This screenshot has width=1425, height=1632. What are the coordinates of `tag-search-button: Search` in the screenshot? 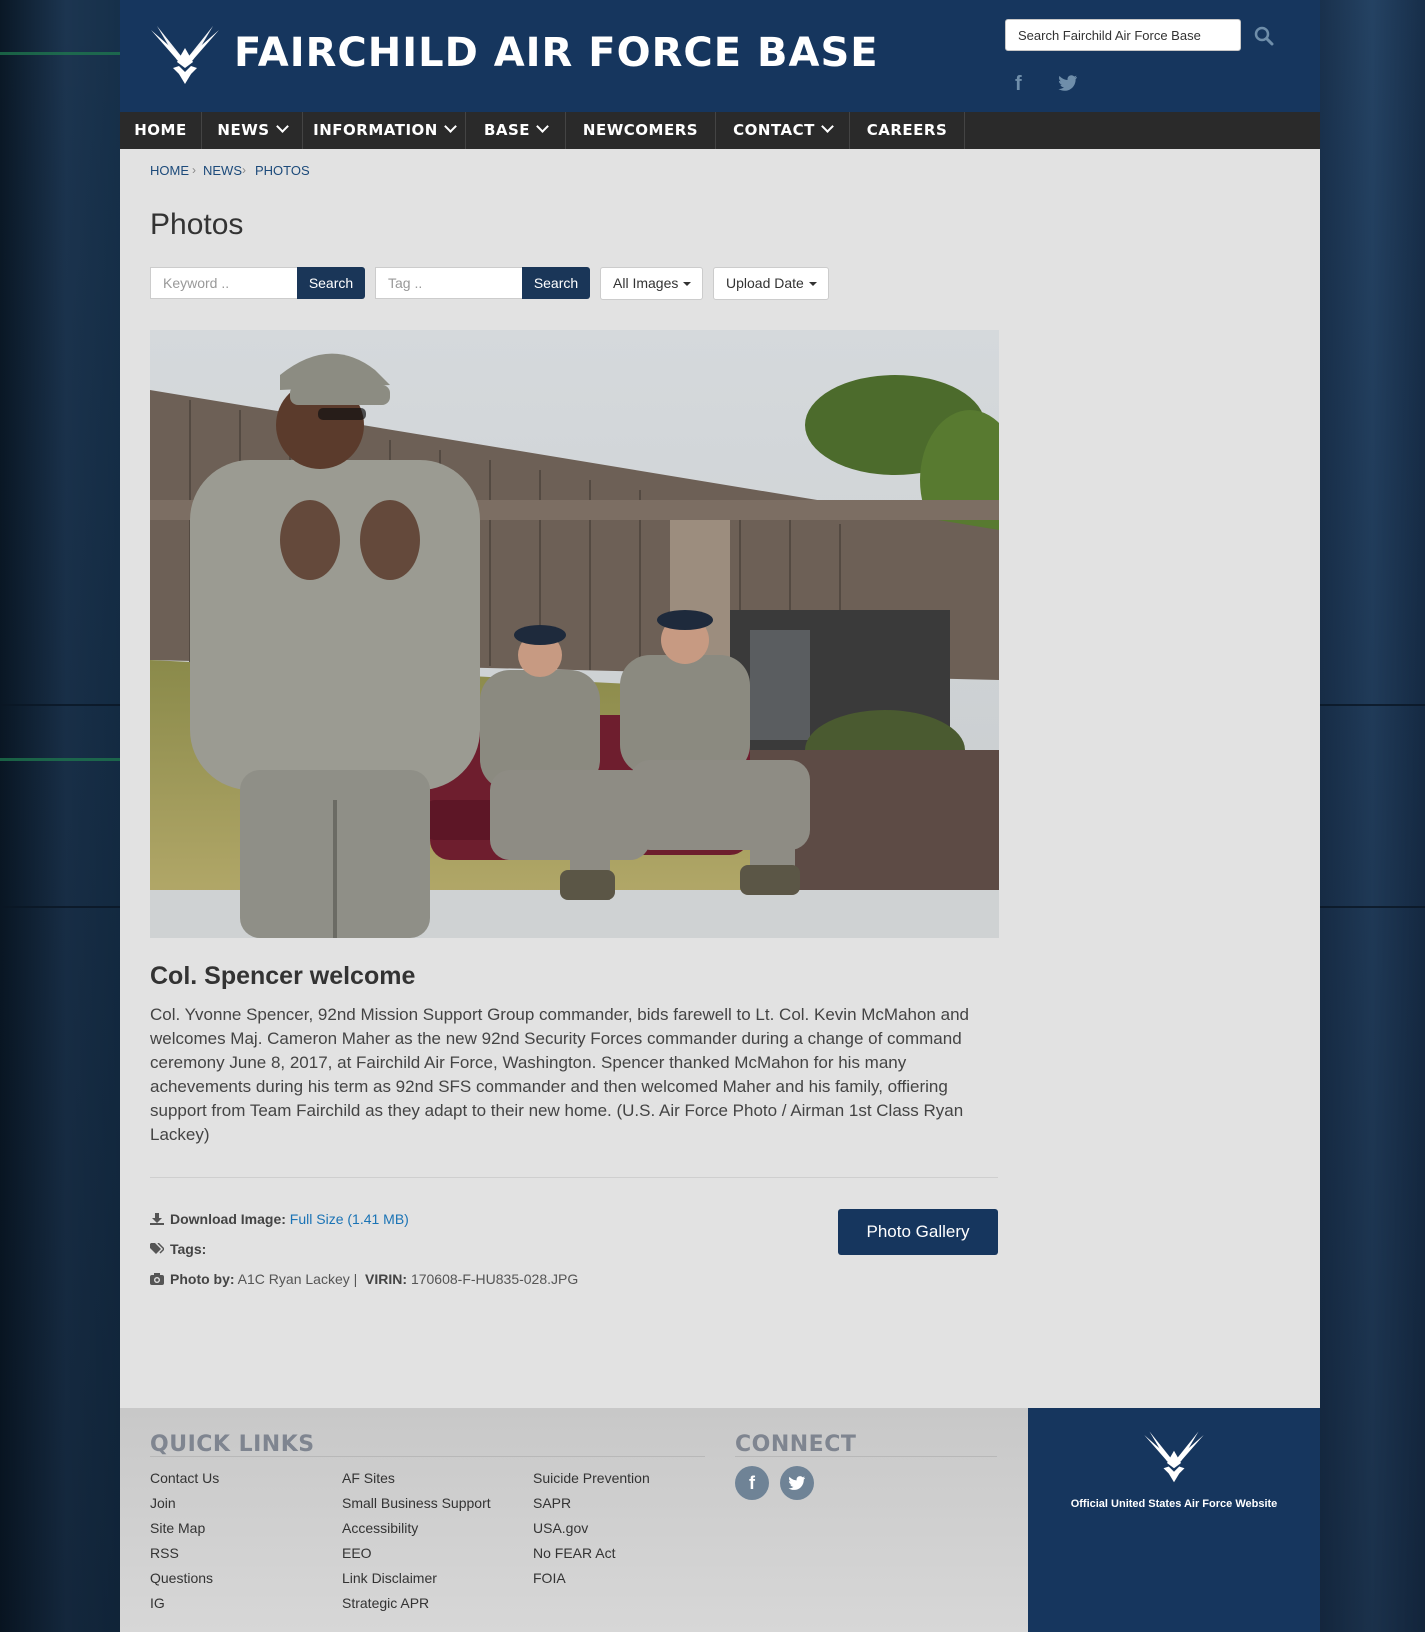 It's located at (556, 283).